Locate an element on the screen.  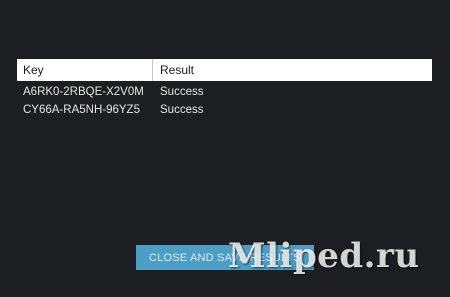
column-header-result: Result is located at coordinates (292, 70).